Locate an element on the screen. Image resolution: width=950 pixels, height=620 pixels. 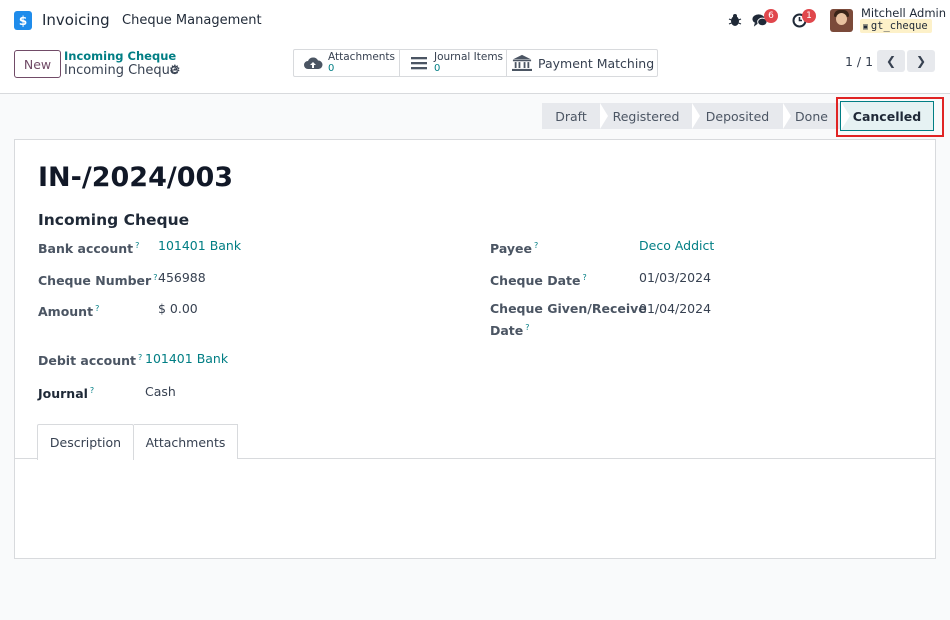
attachments-smart-button: Attachments 0 is located at coordinates (347, 63).